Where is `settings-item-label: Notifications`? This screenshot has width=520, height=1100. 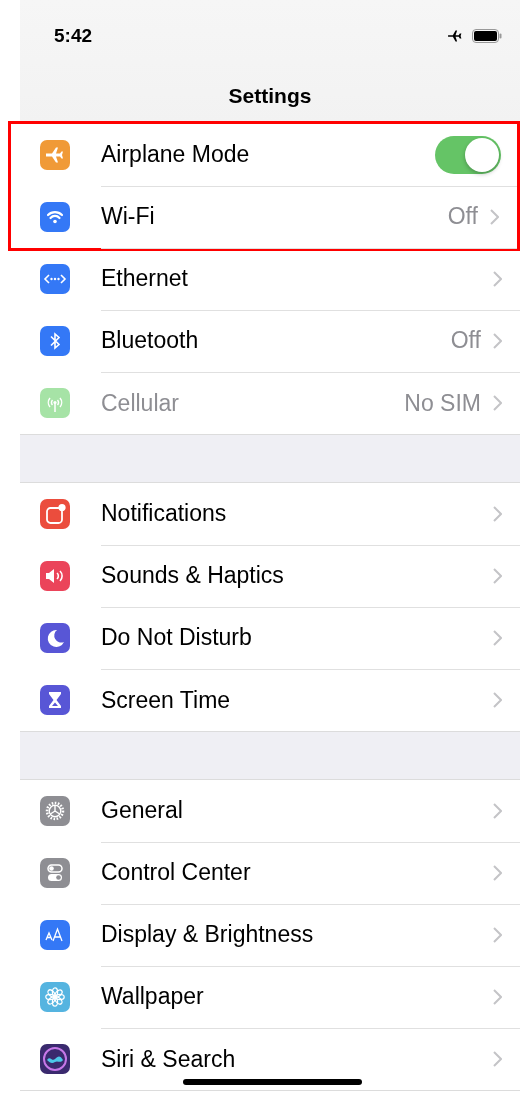
settings-item-label: Notifications is located at coordinates (297, 513).